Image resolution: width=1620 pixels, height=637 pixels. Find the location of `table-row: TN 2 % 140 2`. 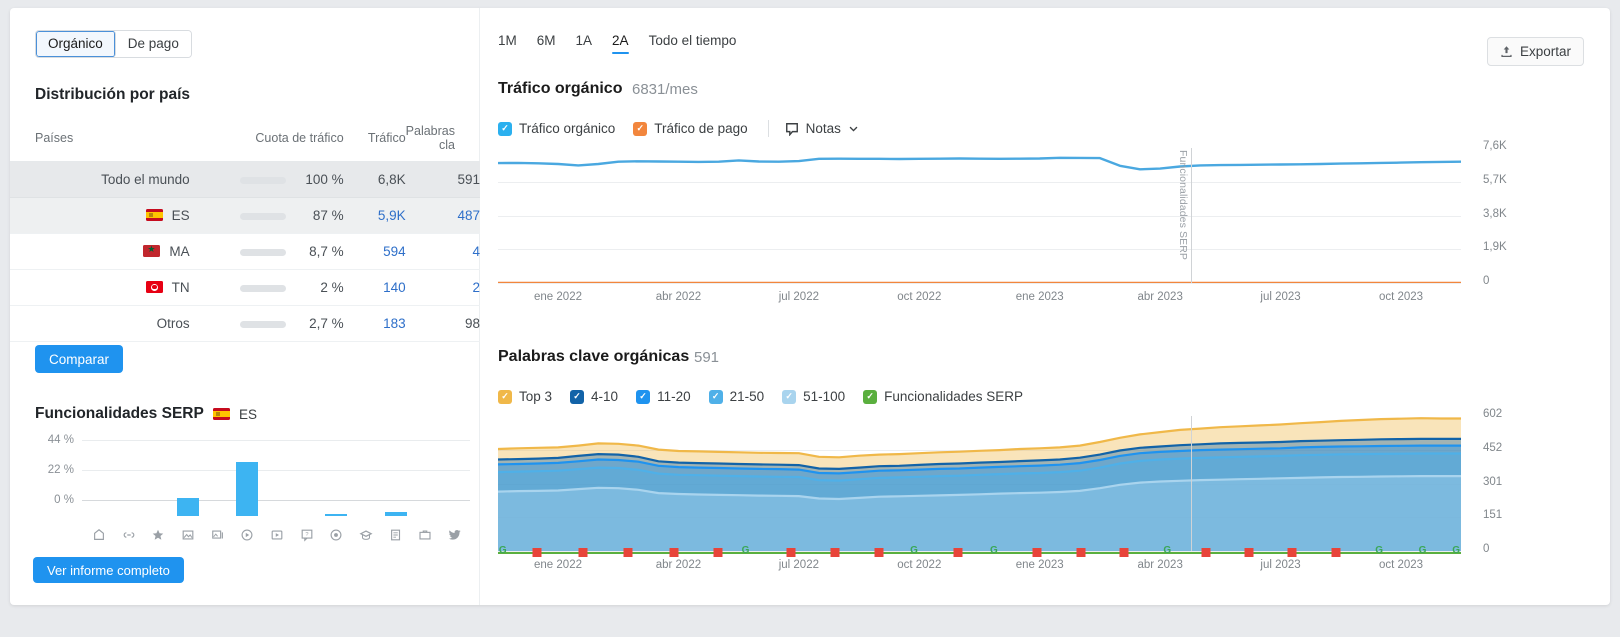

table-row: TN 2 % 140 2 is located at coordinates (245, 287).